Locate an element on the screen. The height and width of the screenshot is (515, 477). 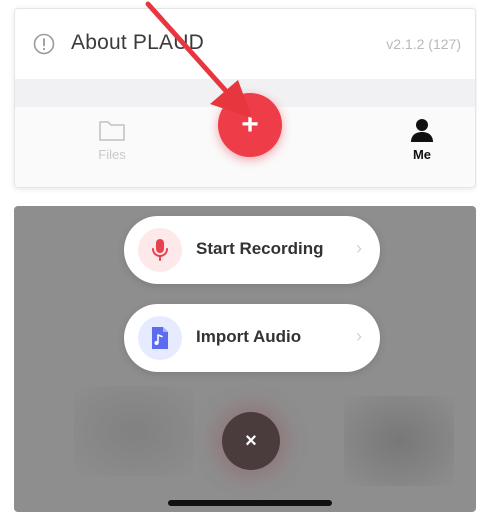
start-recording-label: Start Recording is located at coordinates (260, 248).